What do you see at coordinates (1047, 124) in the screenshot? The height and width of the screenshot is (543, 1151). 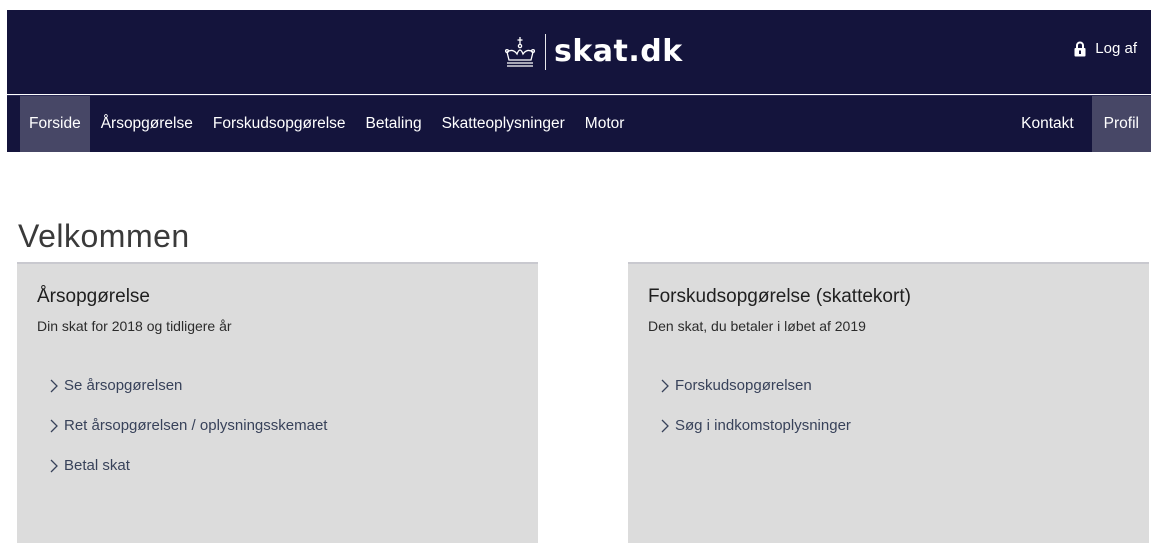 I see `nav-item-kontakt: Kontakt` at bounding box center [1047, 124].